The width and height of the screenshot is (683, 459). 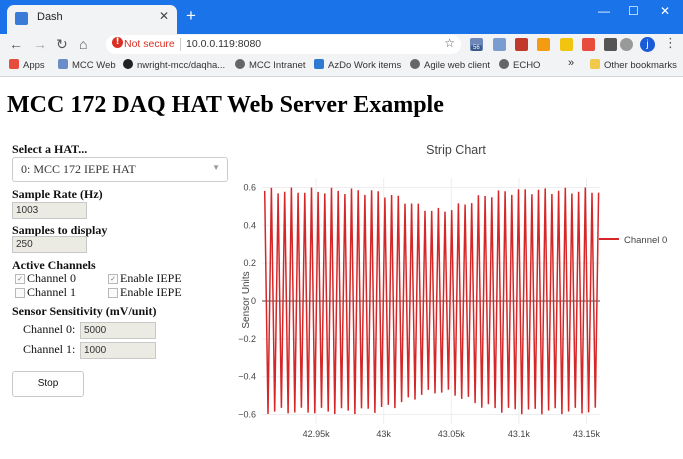 I want to click on samples-display-input: 250, so click(x=49, y=244).